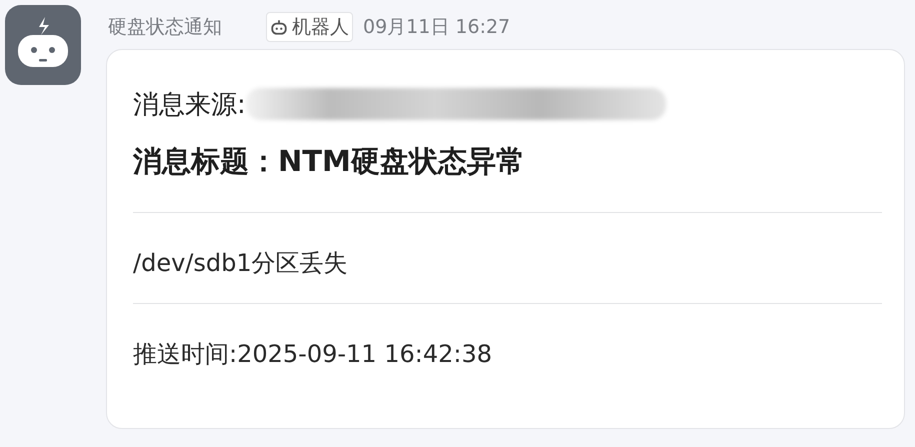 The width and height of the screenshot is (915, 447). I want to click on message-body: /dev/sdb1分区丢失, so click(241, 263).